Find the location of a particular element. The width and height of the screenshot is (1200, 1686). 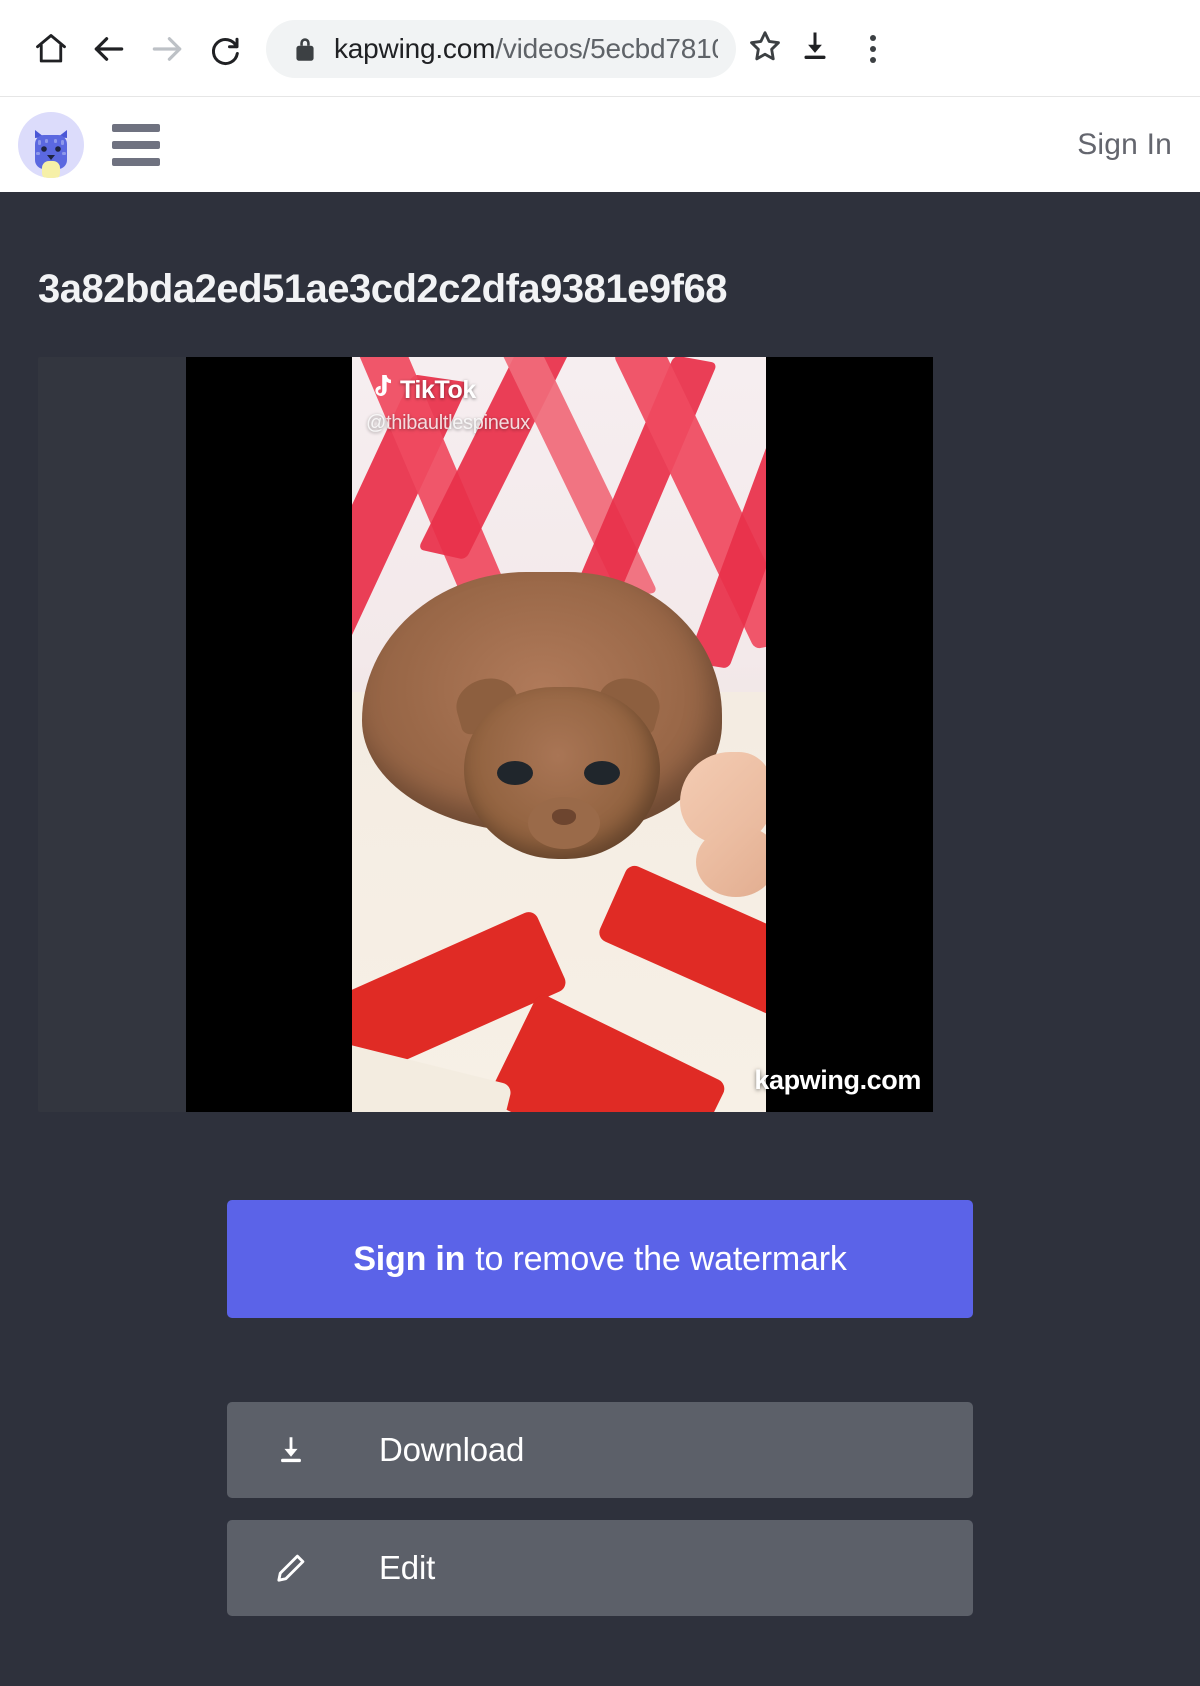

back-button is located at coordinates (109, 49).